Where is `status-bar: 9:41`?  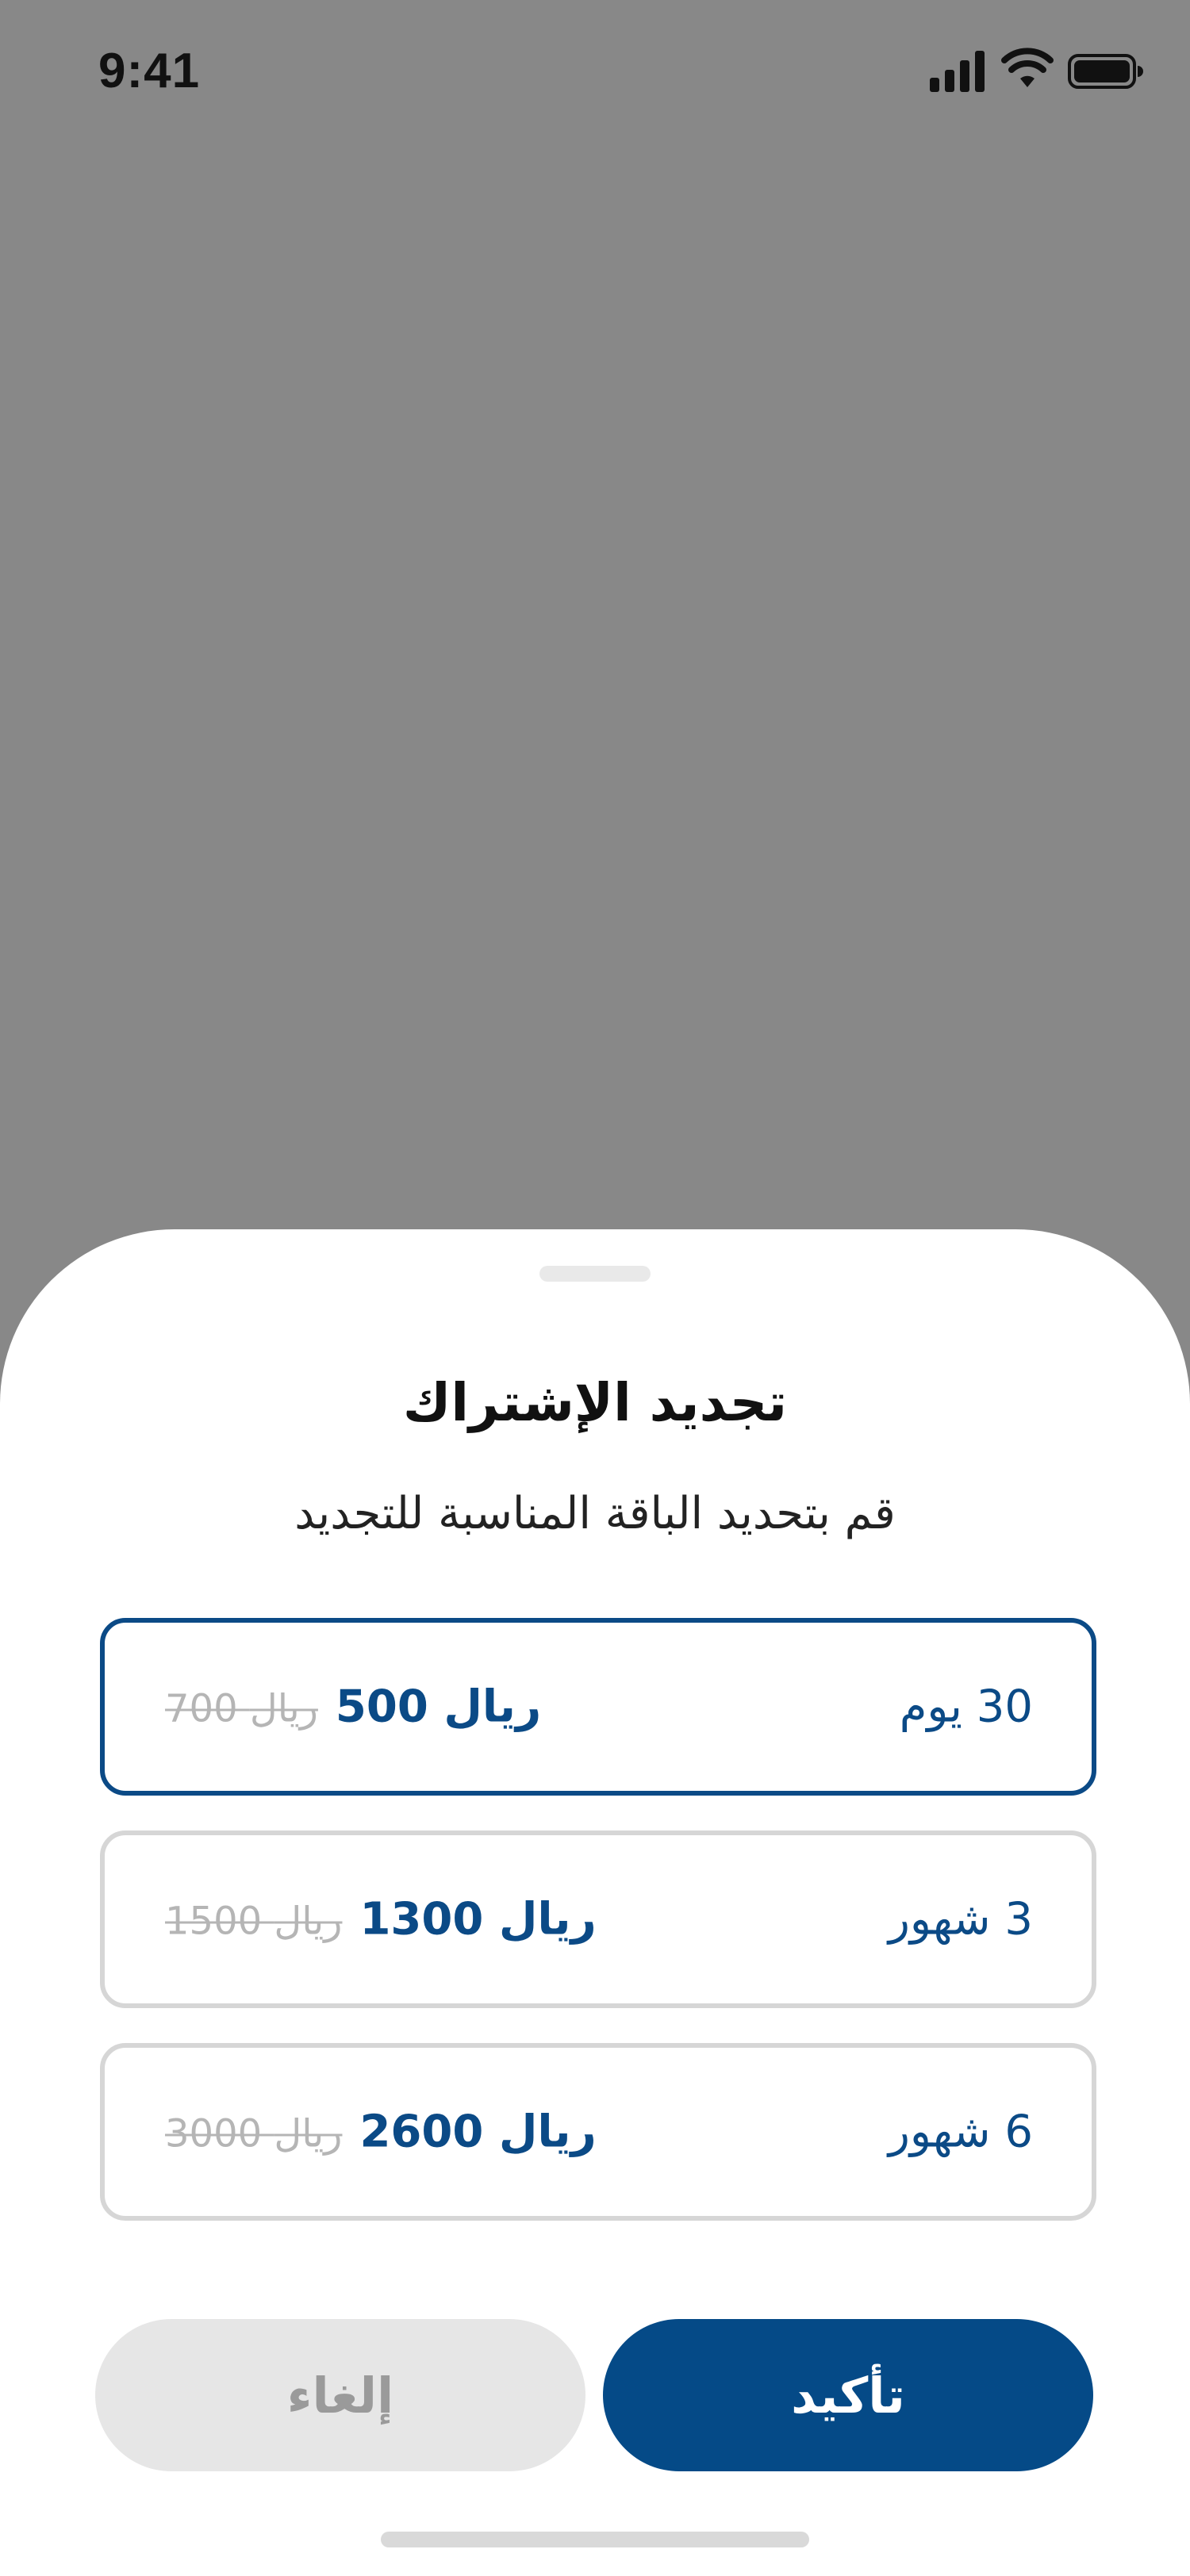 status-bar: 9:41 is located at coordinates (595, 72).